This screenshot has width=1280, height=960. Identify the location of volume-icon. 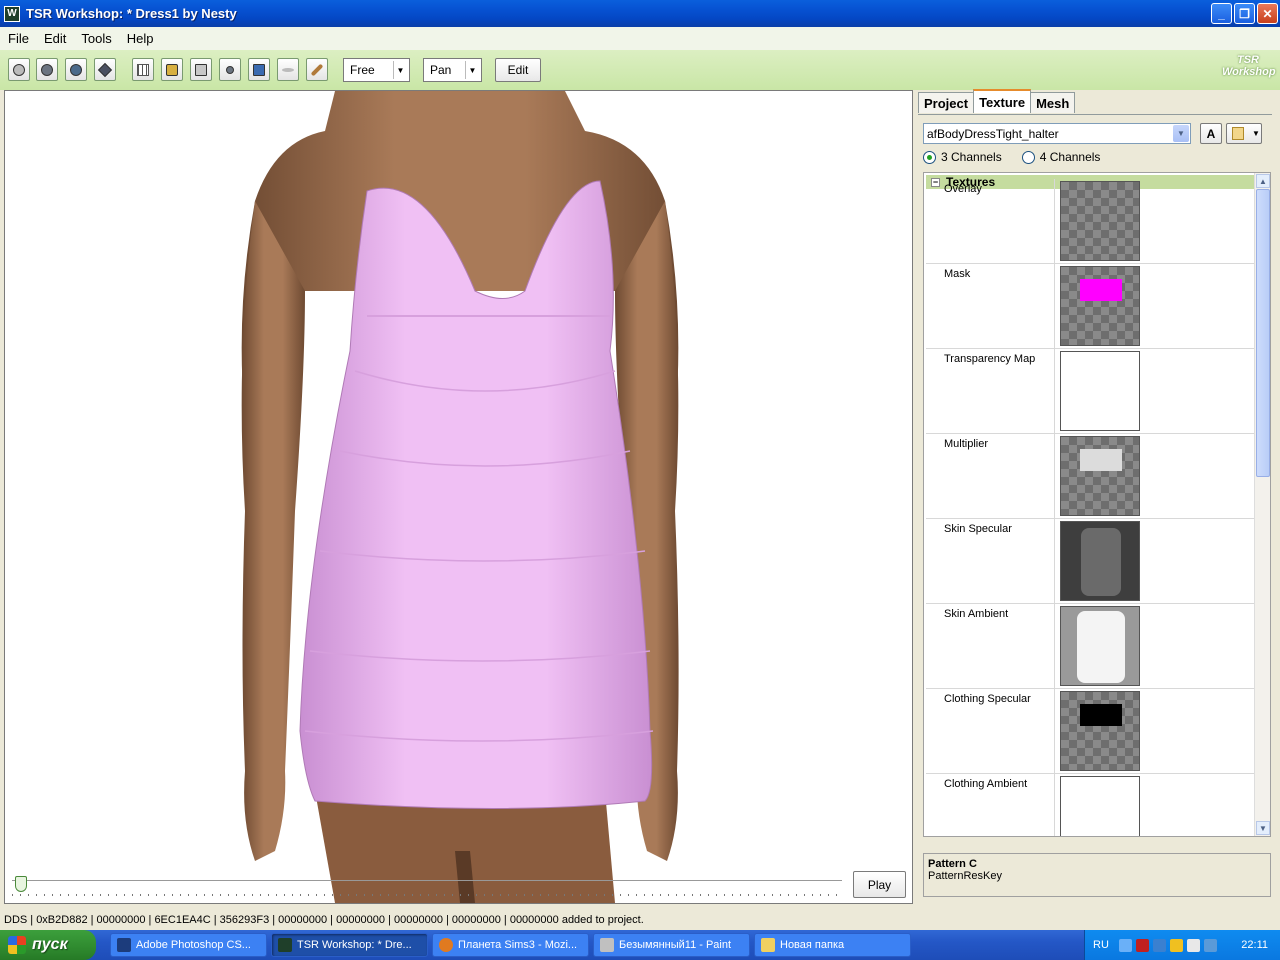
(1210, 945).